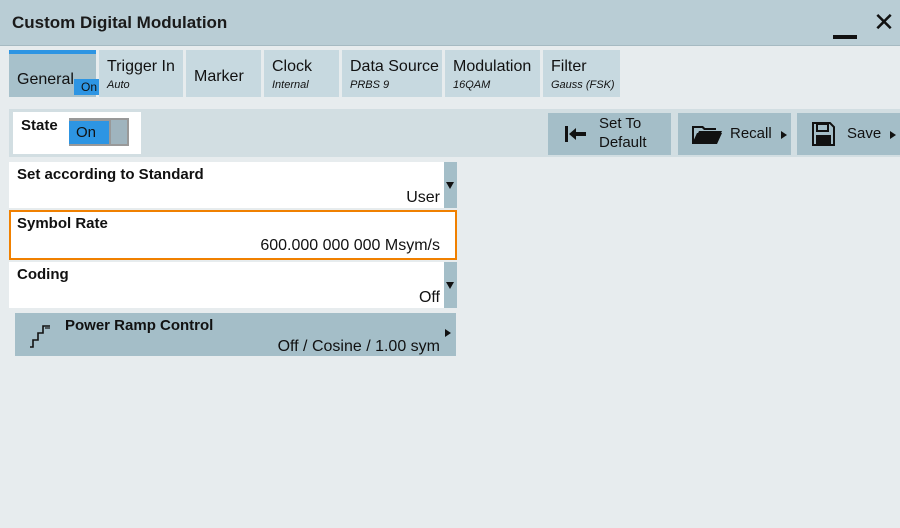 Image resolution: width=900 pixels, height=528 pixels. I want to click on tab-data-source-label: Data Source, so click(394, 66).